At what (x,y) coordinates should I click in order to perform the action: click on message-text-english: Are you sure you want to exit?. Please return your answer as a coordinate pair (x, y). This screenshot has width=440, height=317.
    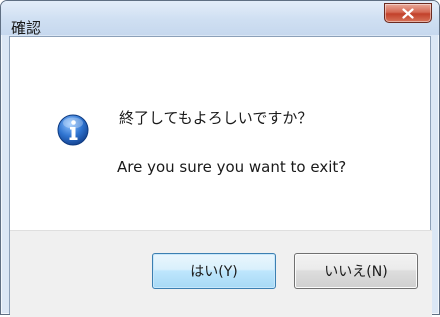
    Looking at the image, I should click on (232, 167).